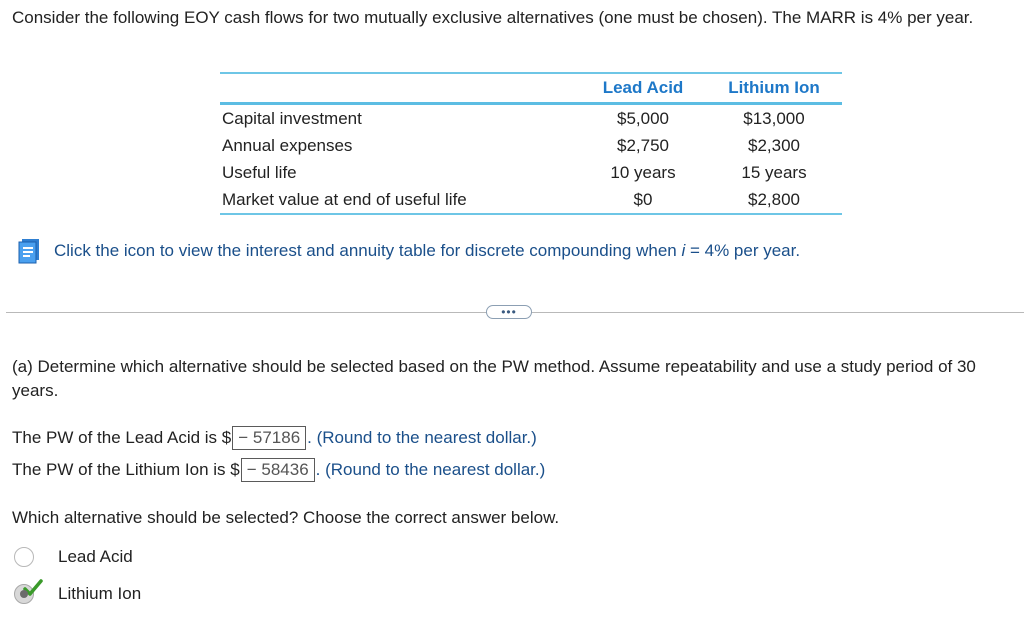 The width and height of the screenshot is (1024, 619). What do you see at coordinates (95, 556) in the screenshot?
I see `option-label: Lead Acid` at bounding box center [95, 556].